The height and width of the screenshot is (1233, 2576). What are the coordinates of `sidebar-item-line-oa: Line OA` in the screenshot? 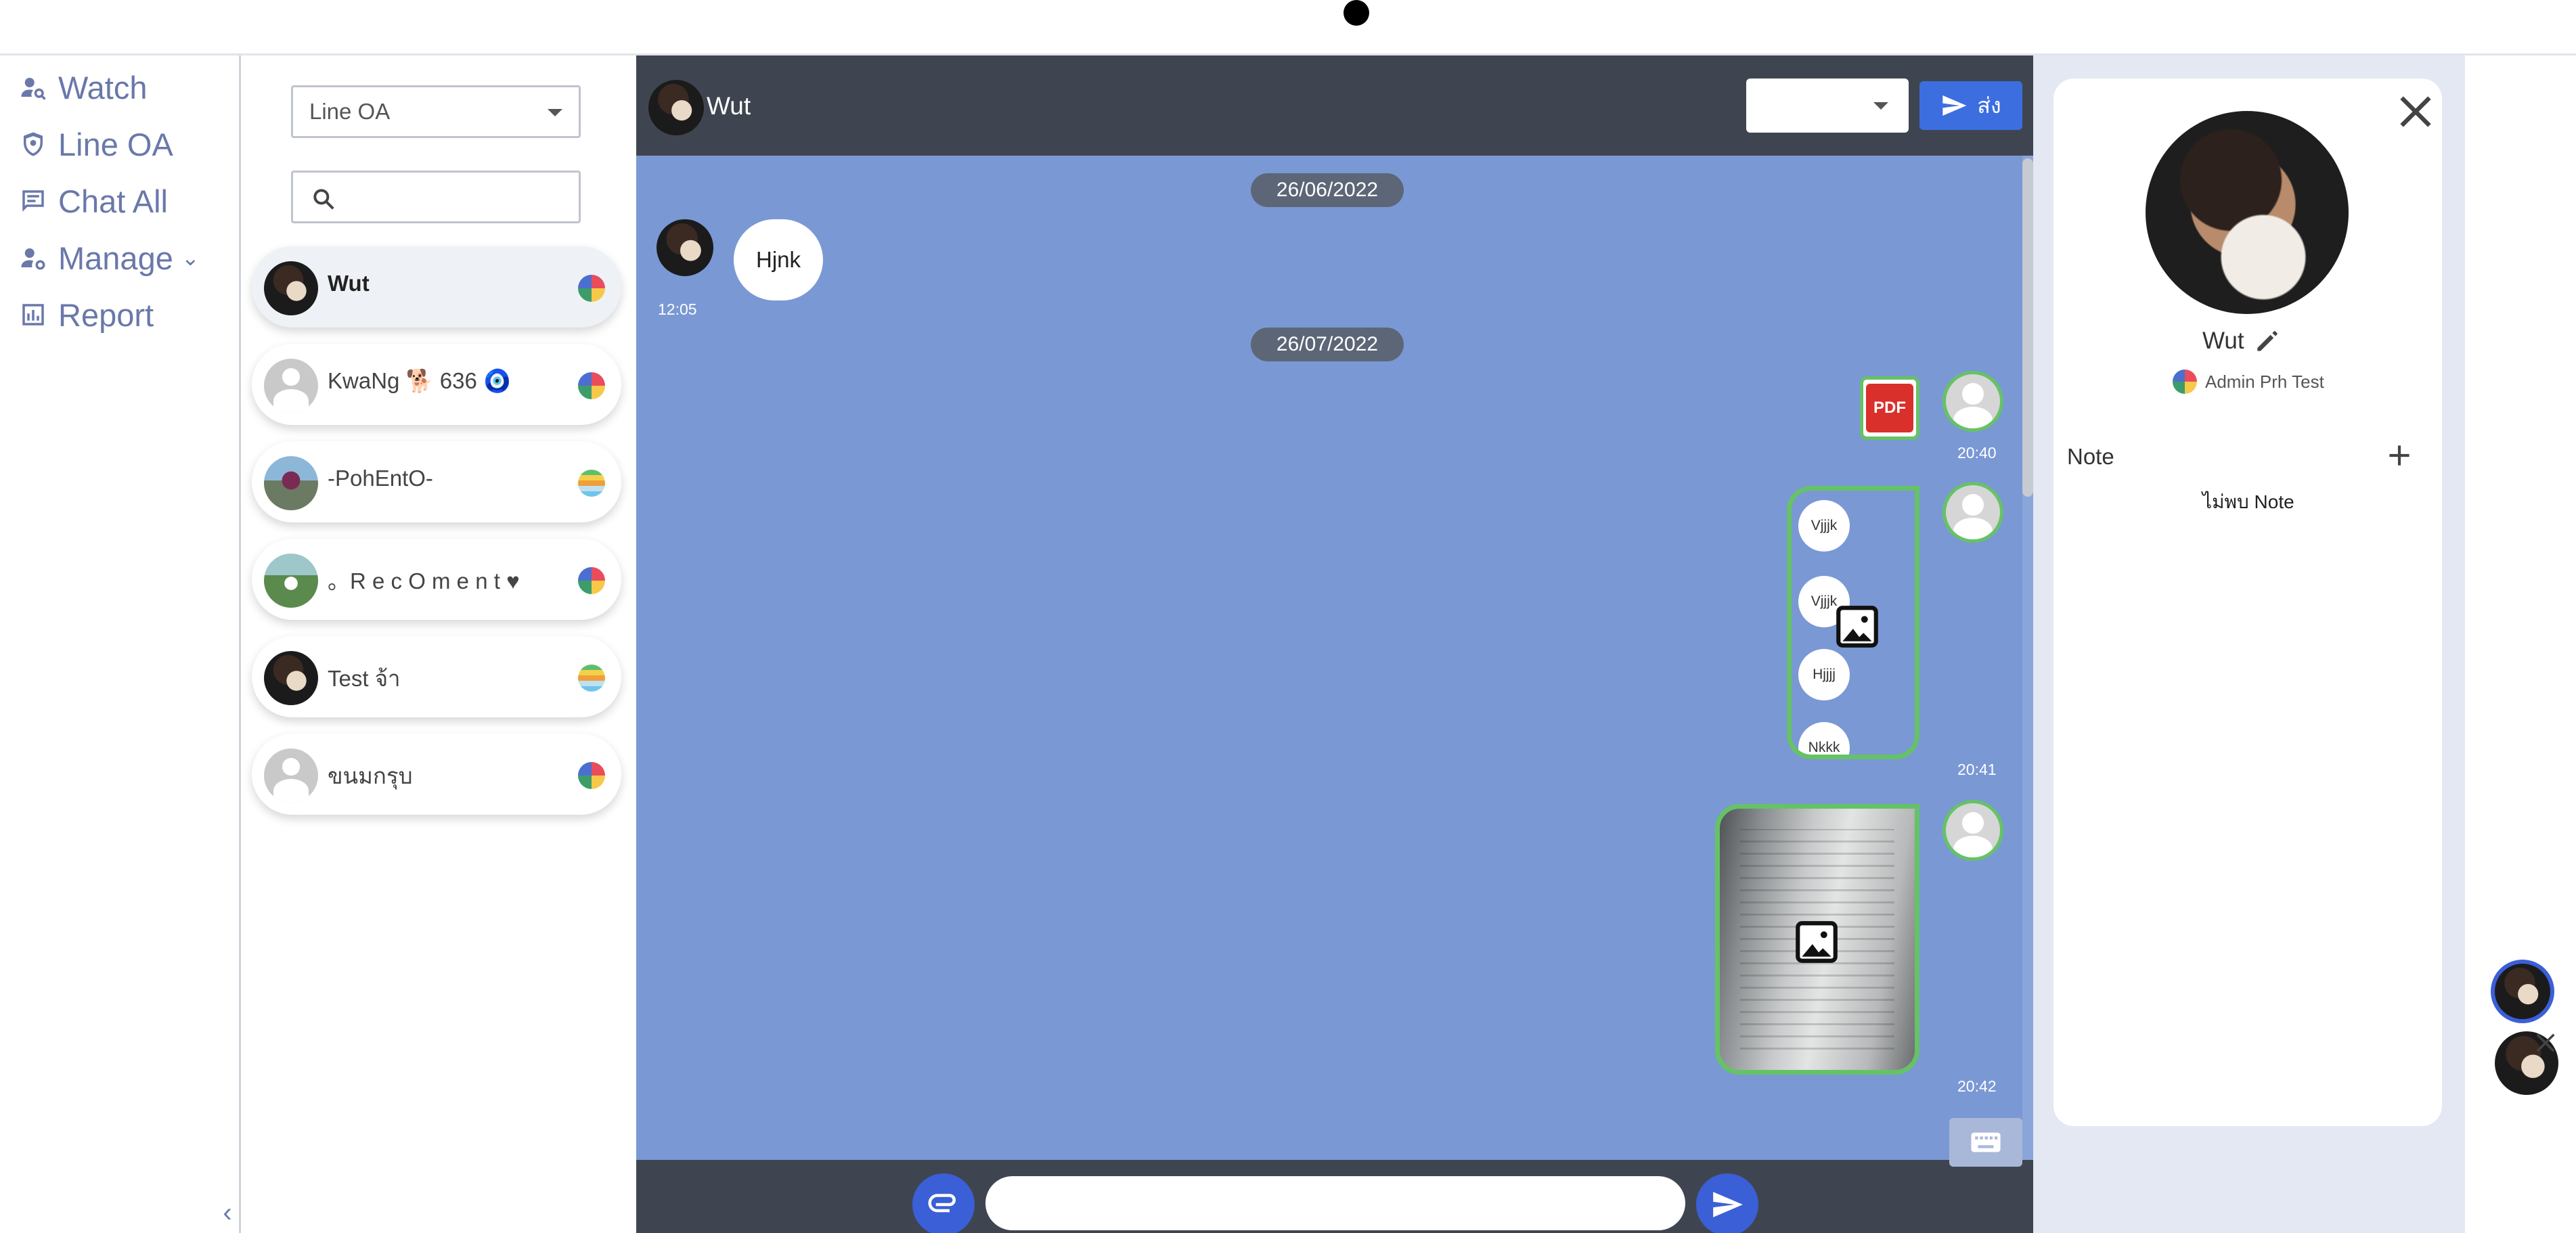 It's located at (96, 144).